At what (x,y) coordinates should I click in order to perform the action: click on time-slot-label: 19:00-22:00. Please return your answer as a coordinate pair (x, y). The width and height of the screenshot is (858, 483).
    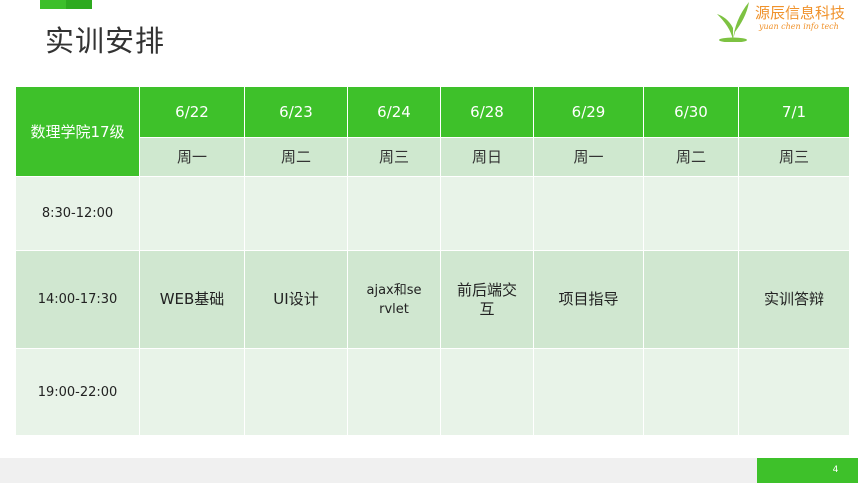
    Looking at the image, I should click on (77, 392).